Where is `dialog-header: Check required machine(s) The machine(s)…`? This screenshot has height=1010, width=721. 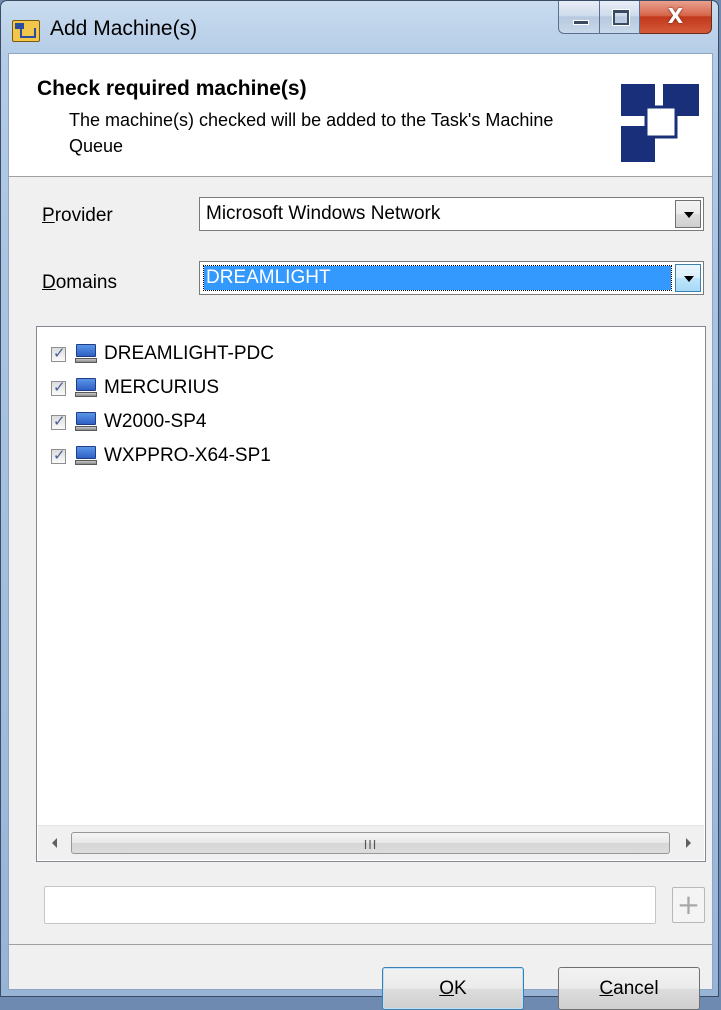
dialog-header: Check required machine(s) The machine(s)… is located at coordinates (360, 115).